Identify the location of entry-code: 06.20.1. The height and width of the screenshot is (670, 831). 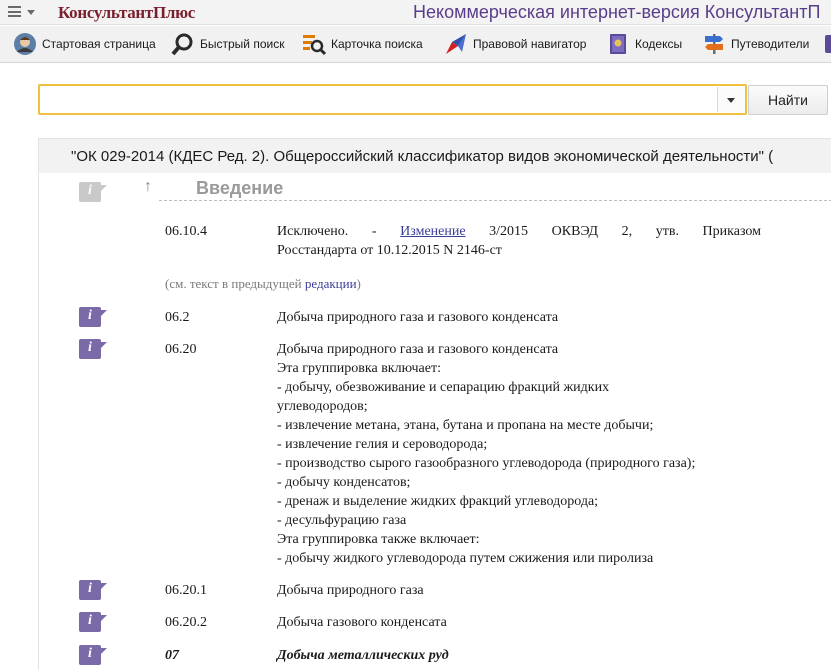
(186, 590).